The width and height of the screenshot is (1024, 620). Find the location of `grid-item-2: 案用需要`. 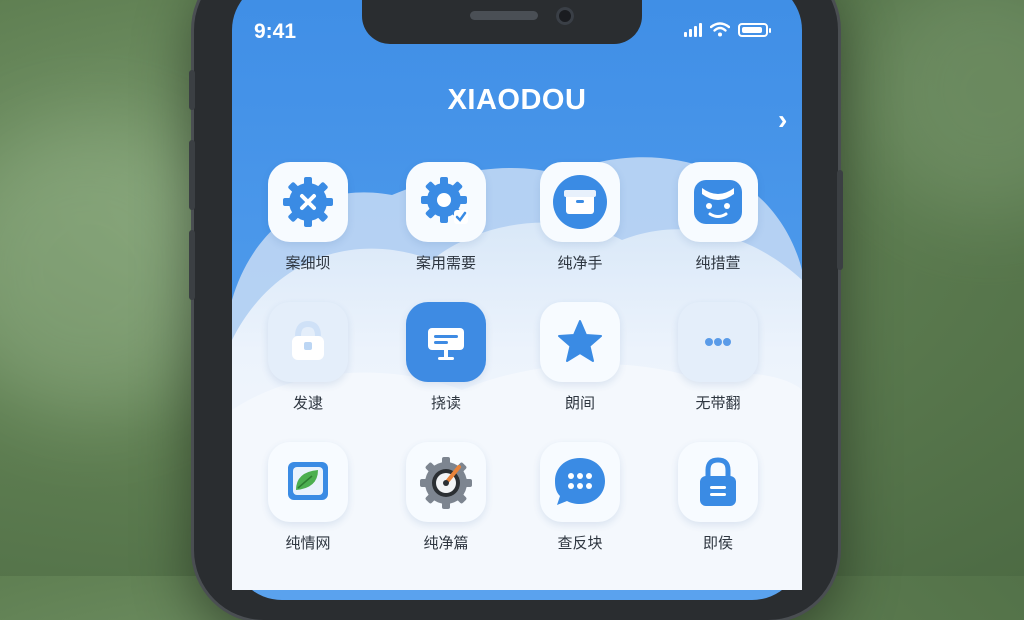

grid-item-2: 案用需要 is located at coordinates (446, 217).